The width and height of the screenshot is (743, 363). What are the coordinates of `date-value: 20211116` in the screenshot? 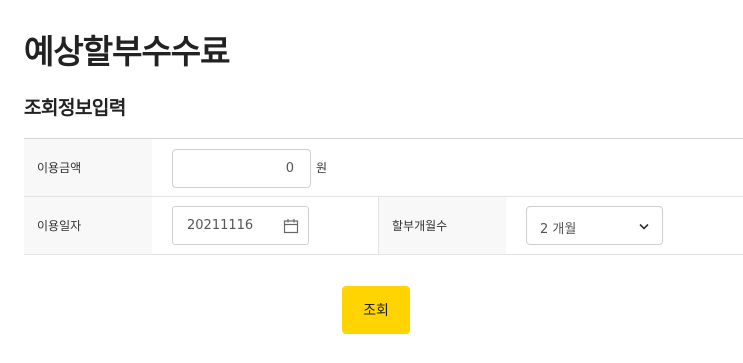 It's located at (220, 225).